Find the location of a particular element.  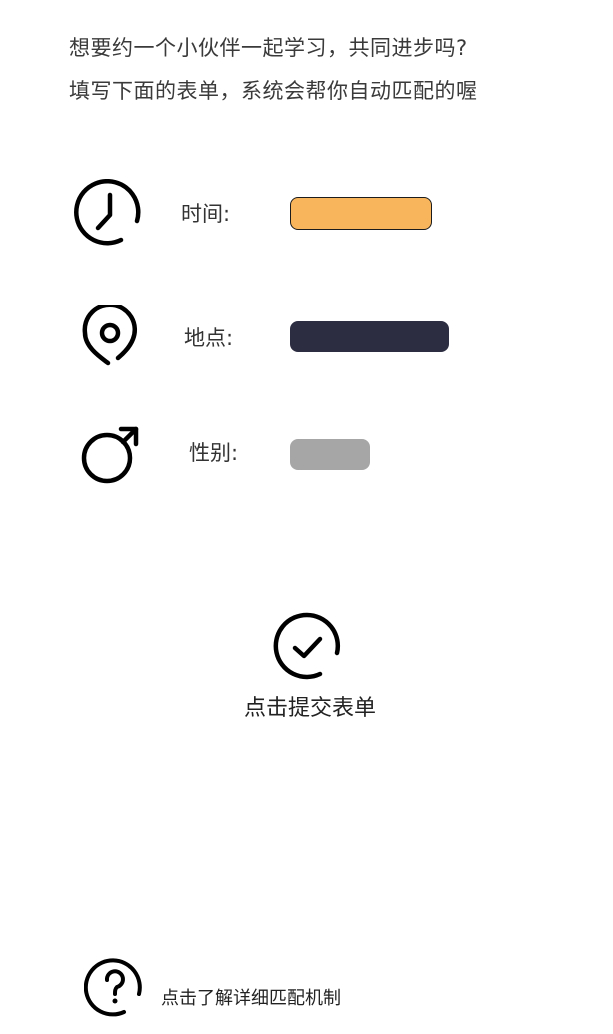

clock-icon is located at coordinates (107, 212).